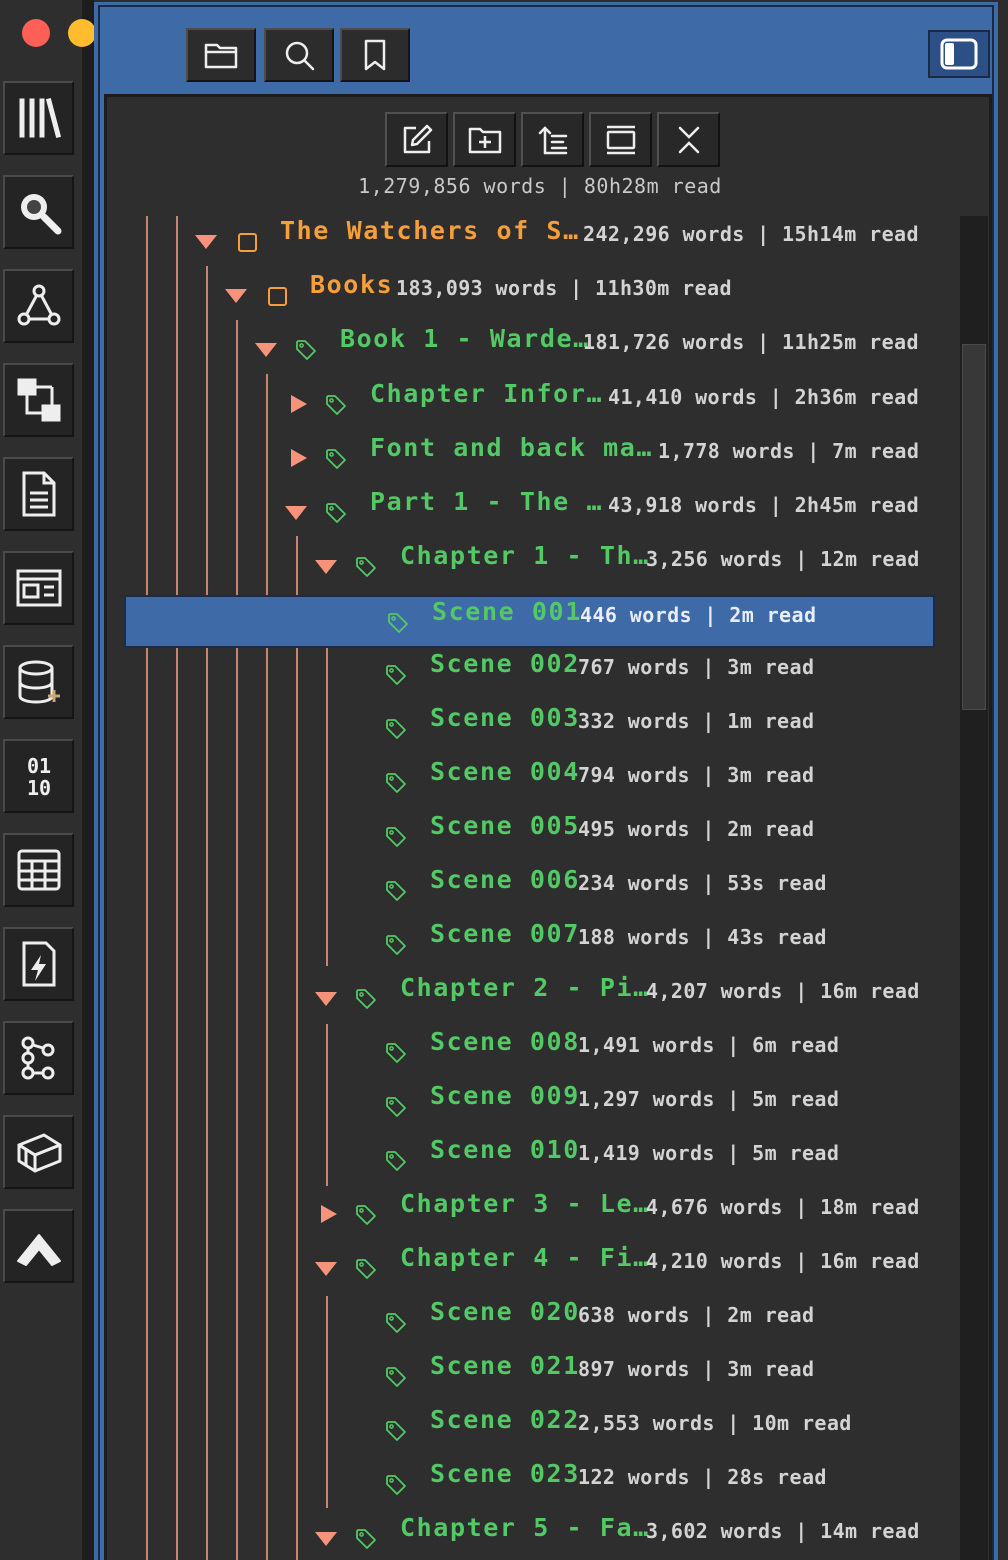 The image size is (1008, 1560). Describe the element at coordinates (789, 451) in the screenshot. I see `tree-item-word-count: 1,778 words | 7m read` at that location.